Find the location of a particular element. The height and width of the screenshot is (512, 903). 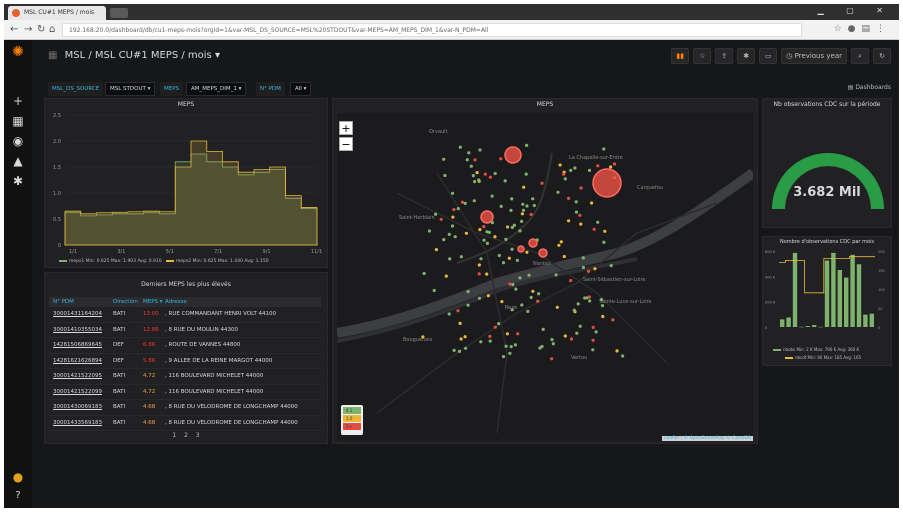

legend-series-name: nbcdf is located at coordinates (800, 357).